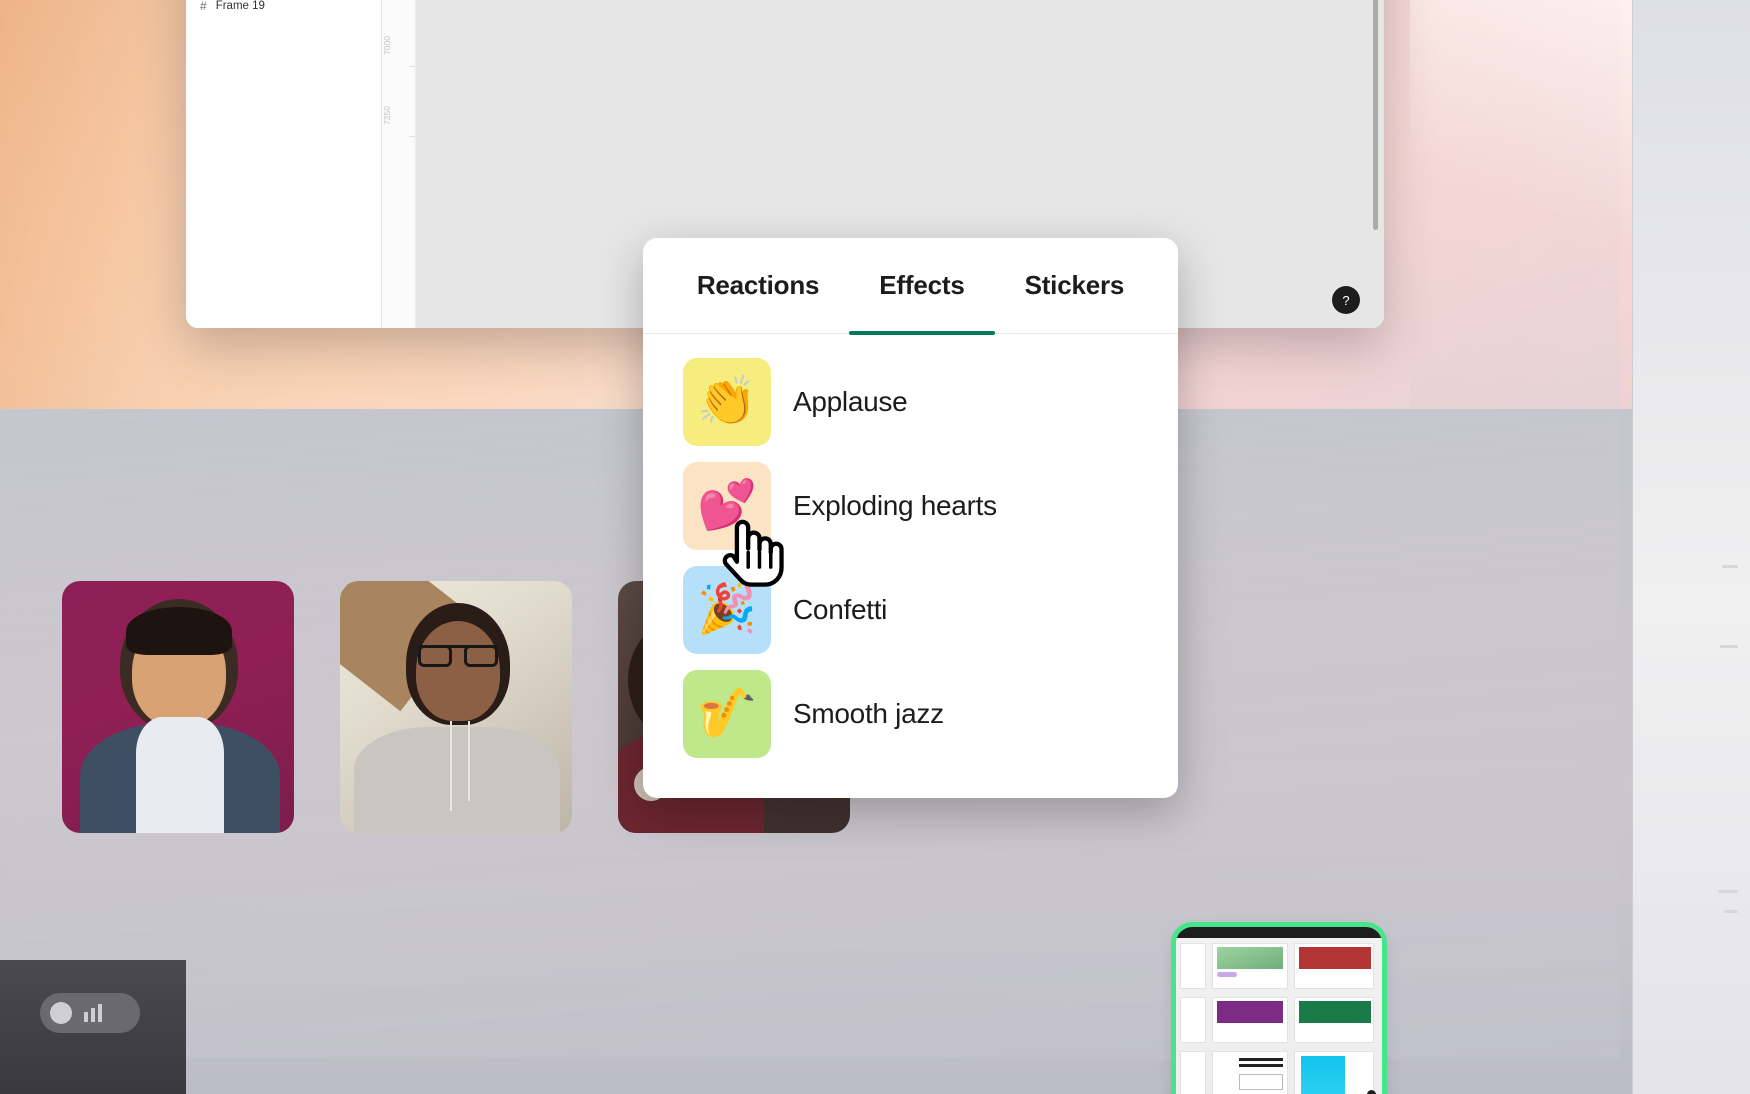 Image resolution: width=1750 pixels, height=1094 pixels. Describe the element at coordinates (240, 6) in the screenshot. I see `layer-label: Frame 19` at that location.